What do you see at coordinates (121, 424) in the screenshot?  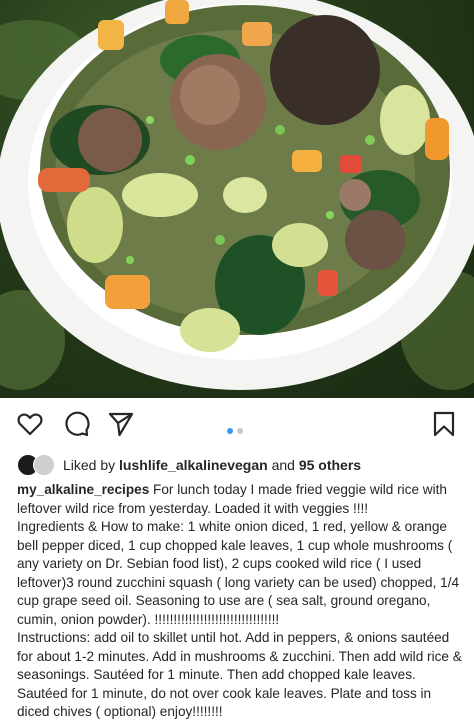 I see `send-icon` at bounding box center [121, 424].